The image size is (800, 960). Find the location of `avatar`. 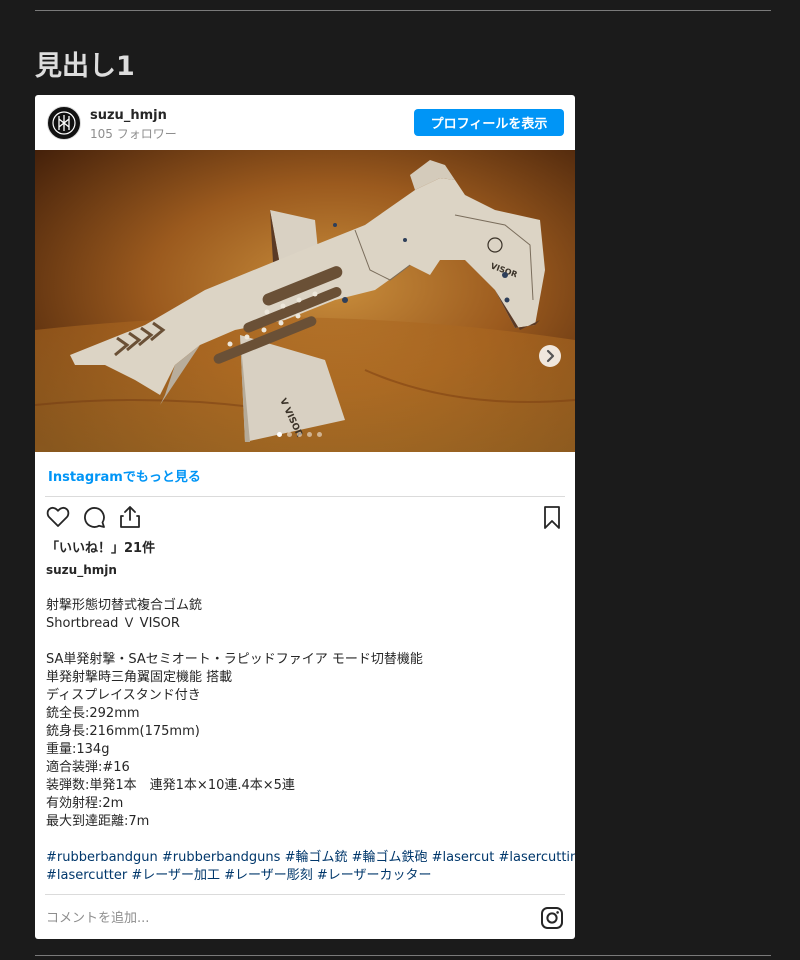

avatar is located at coordinates (64, 123).